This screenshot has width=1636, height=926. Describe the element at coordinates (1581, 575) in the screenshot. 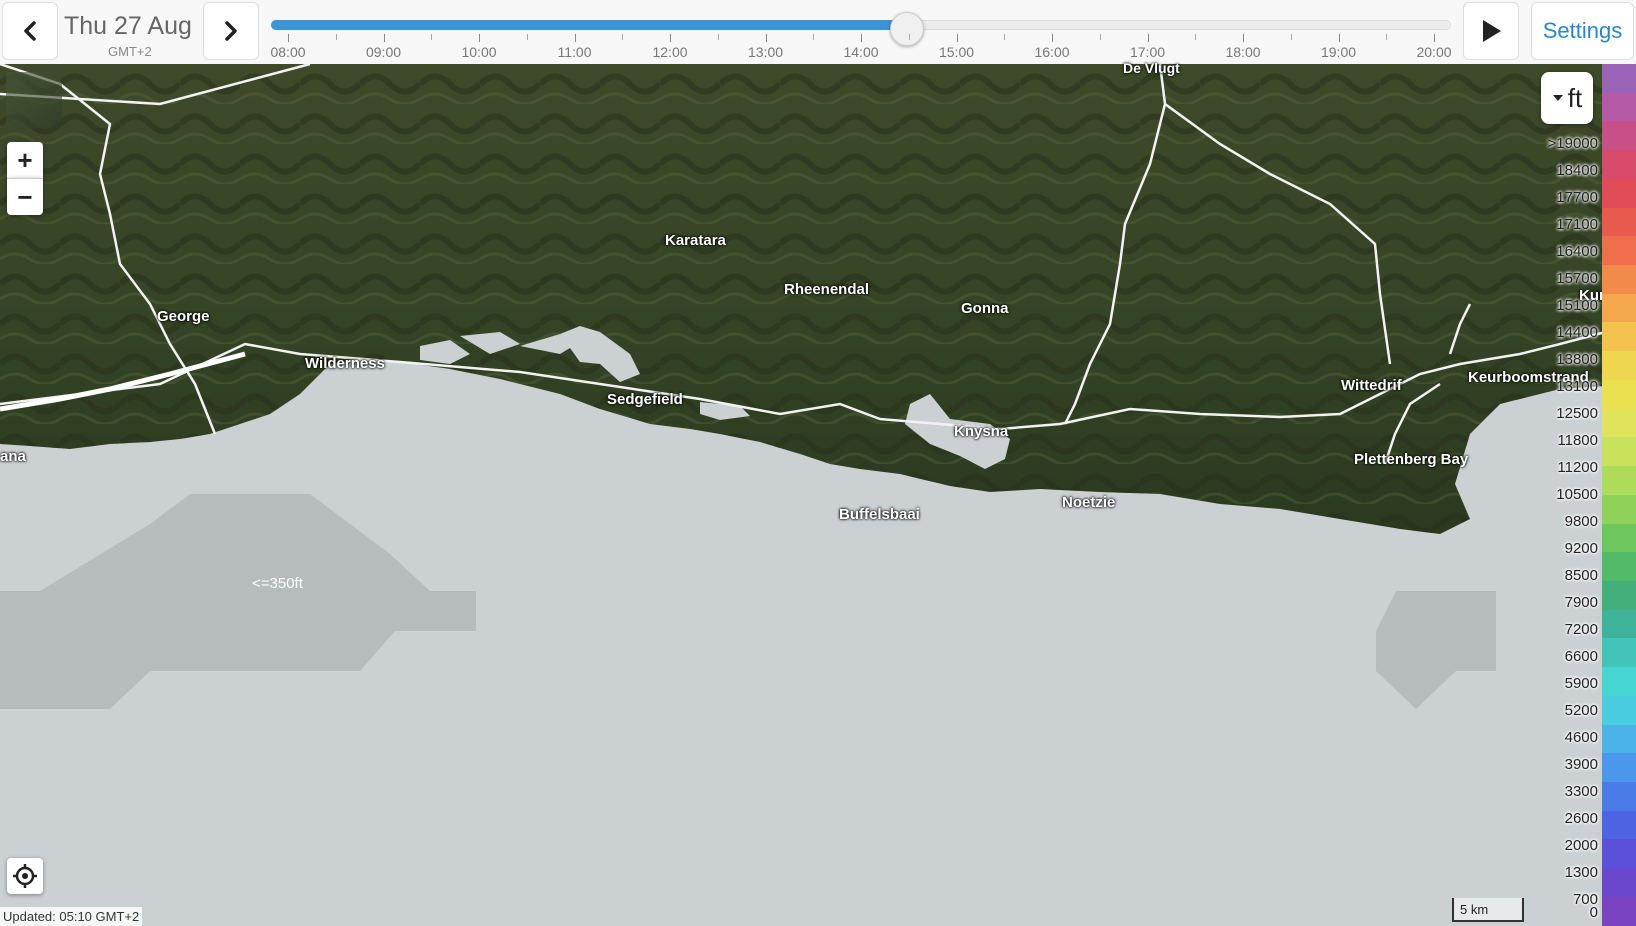

I see `legend-label: 8500` at that location.